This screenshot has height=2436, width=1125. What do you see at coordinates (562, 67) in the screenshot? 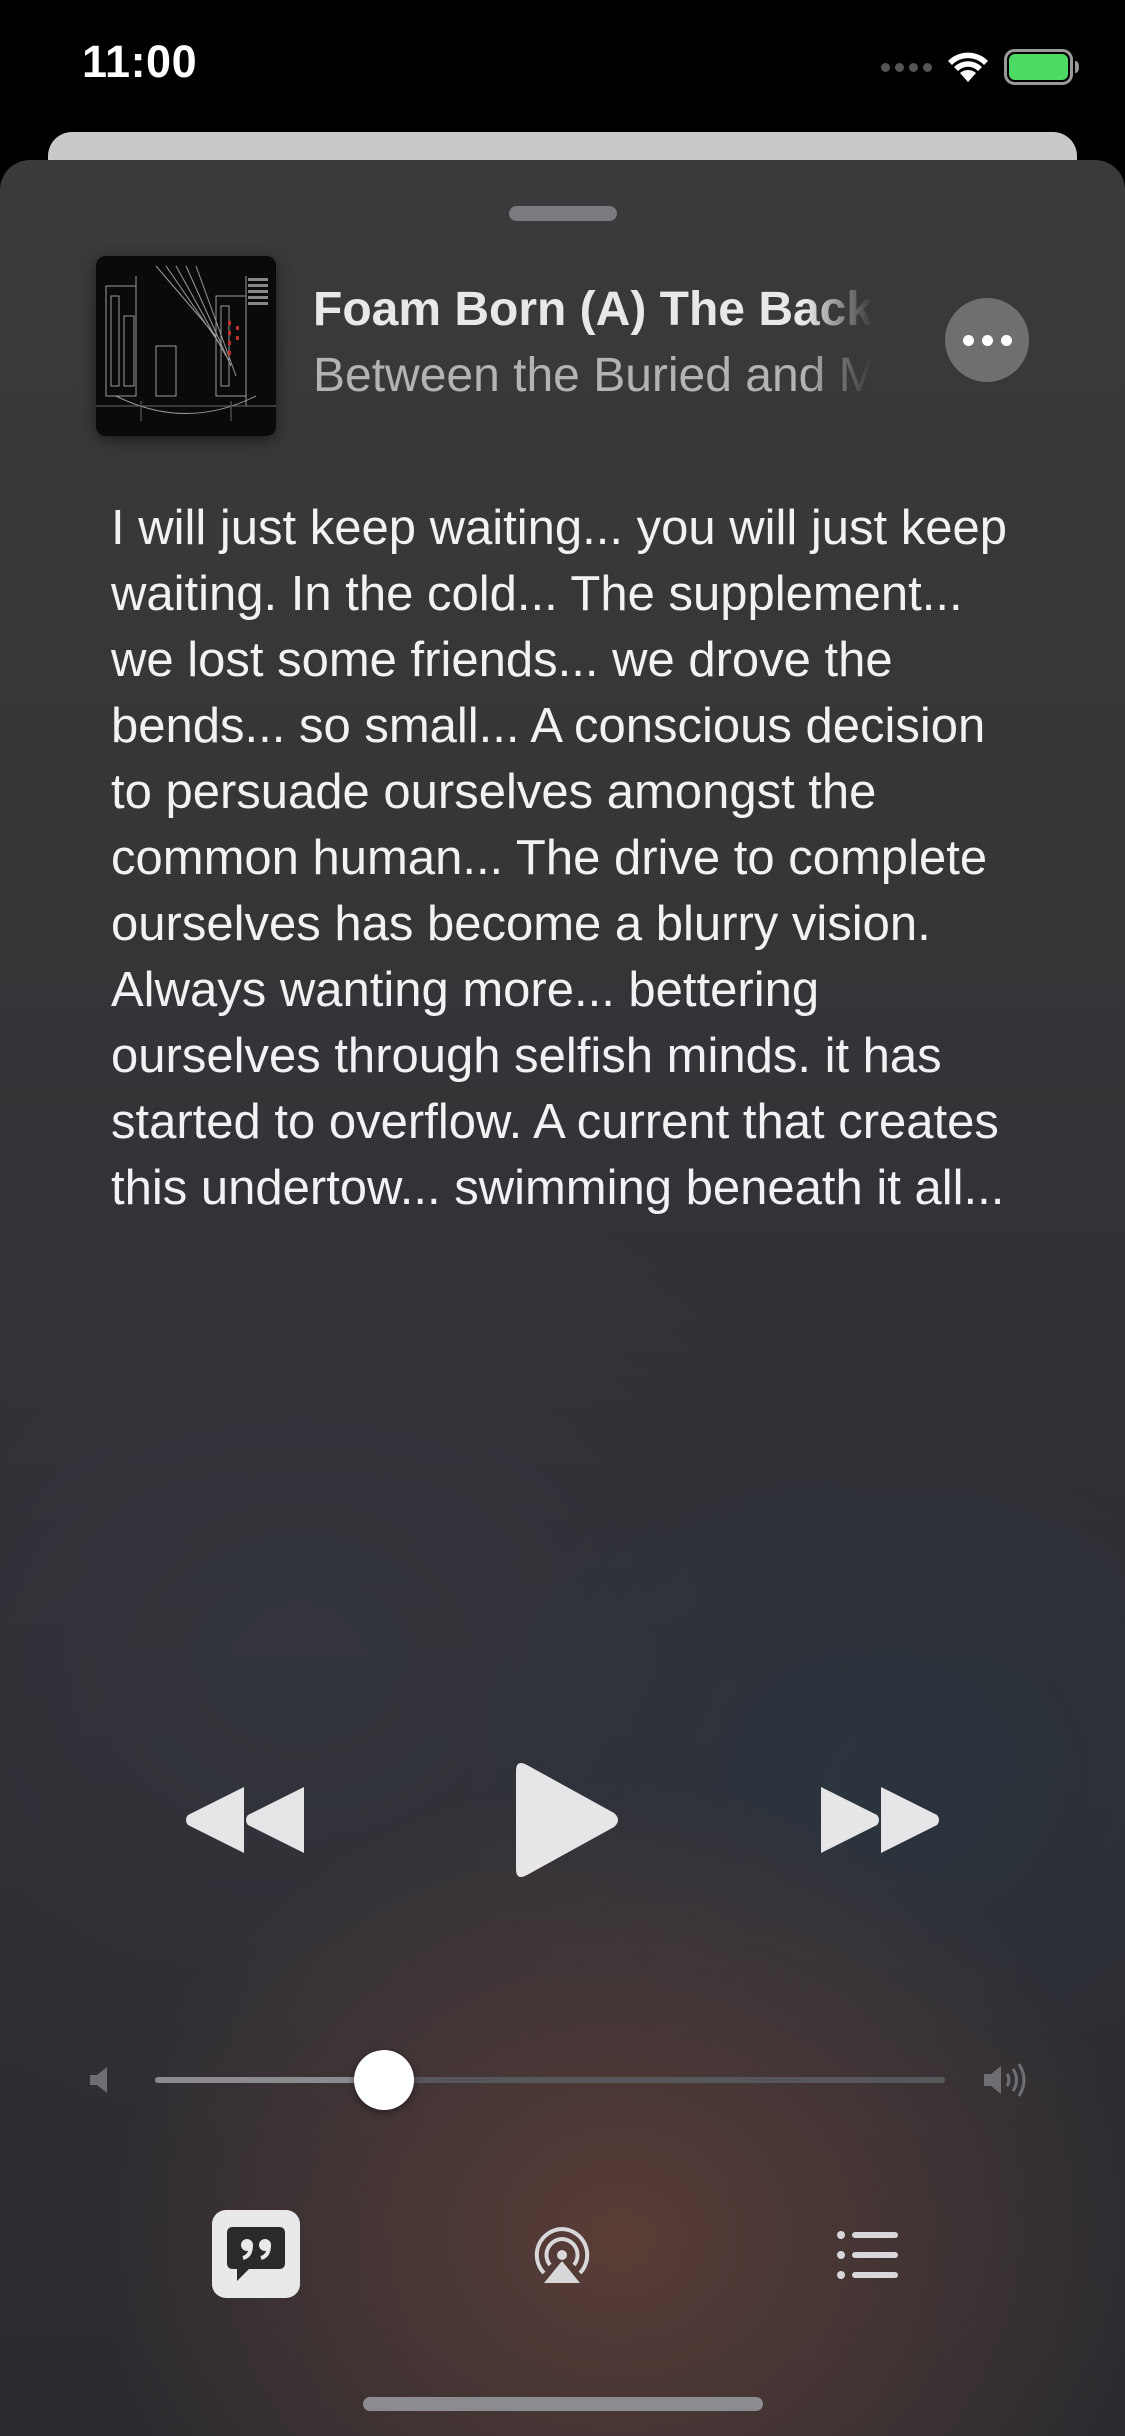
I see `status-bar: 11:00` at bounding box center [562, 67].